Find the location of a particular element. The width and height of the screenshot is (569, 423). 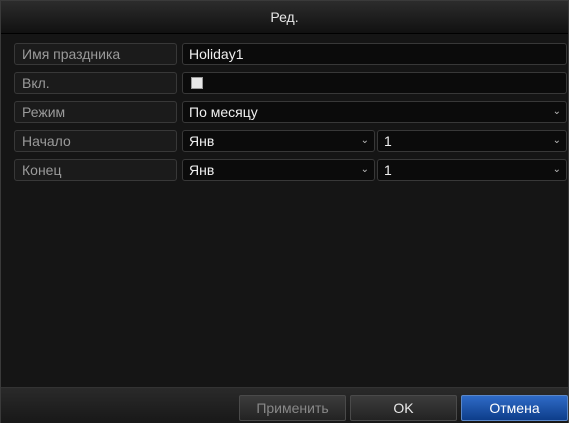

row-end: Конец Янв ⌄ 1 ⌄ is located at coordinates (290, 170).